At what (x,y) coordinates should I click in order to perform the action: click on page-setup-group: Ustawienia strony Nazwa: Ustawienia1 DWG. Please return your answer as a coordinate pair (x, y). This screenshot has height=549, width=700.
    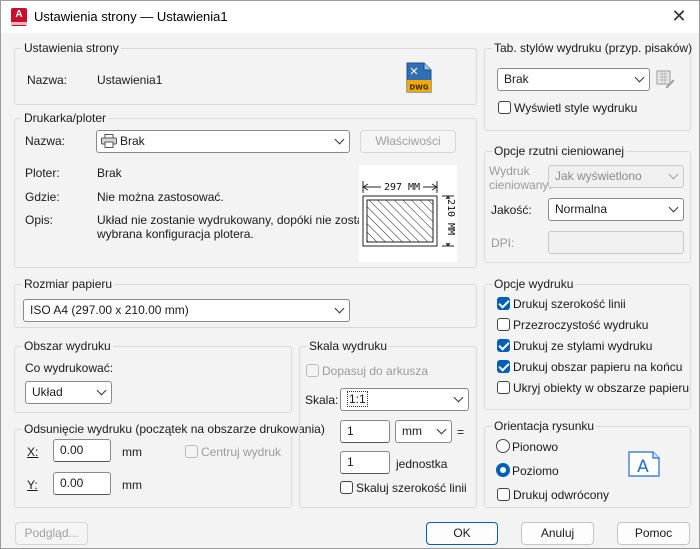
    Looking at the image, I should click on (245, 73).